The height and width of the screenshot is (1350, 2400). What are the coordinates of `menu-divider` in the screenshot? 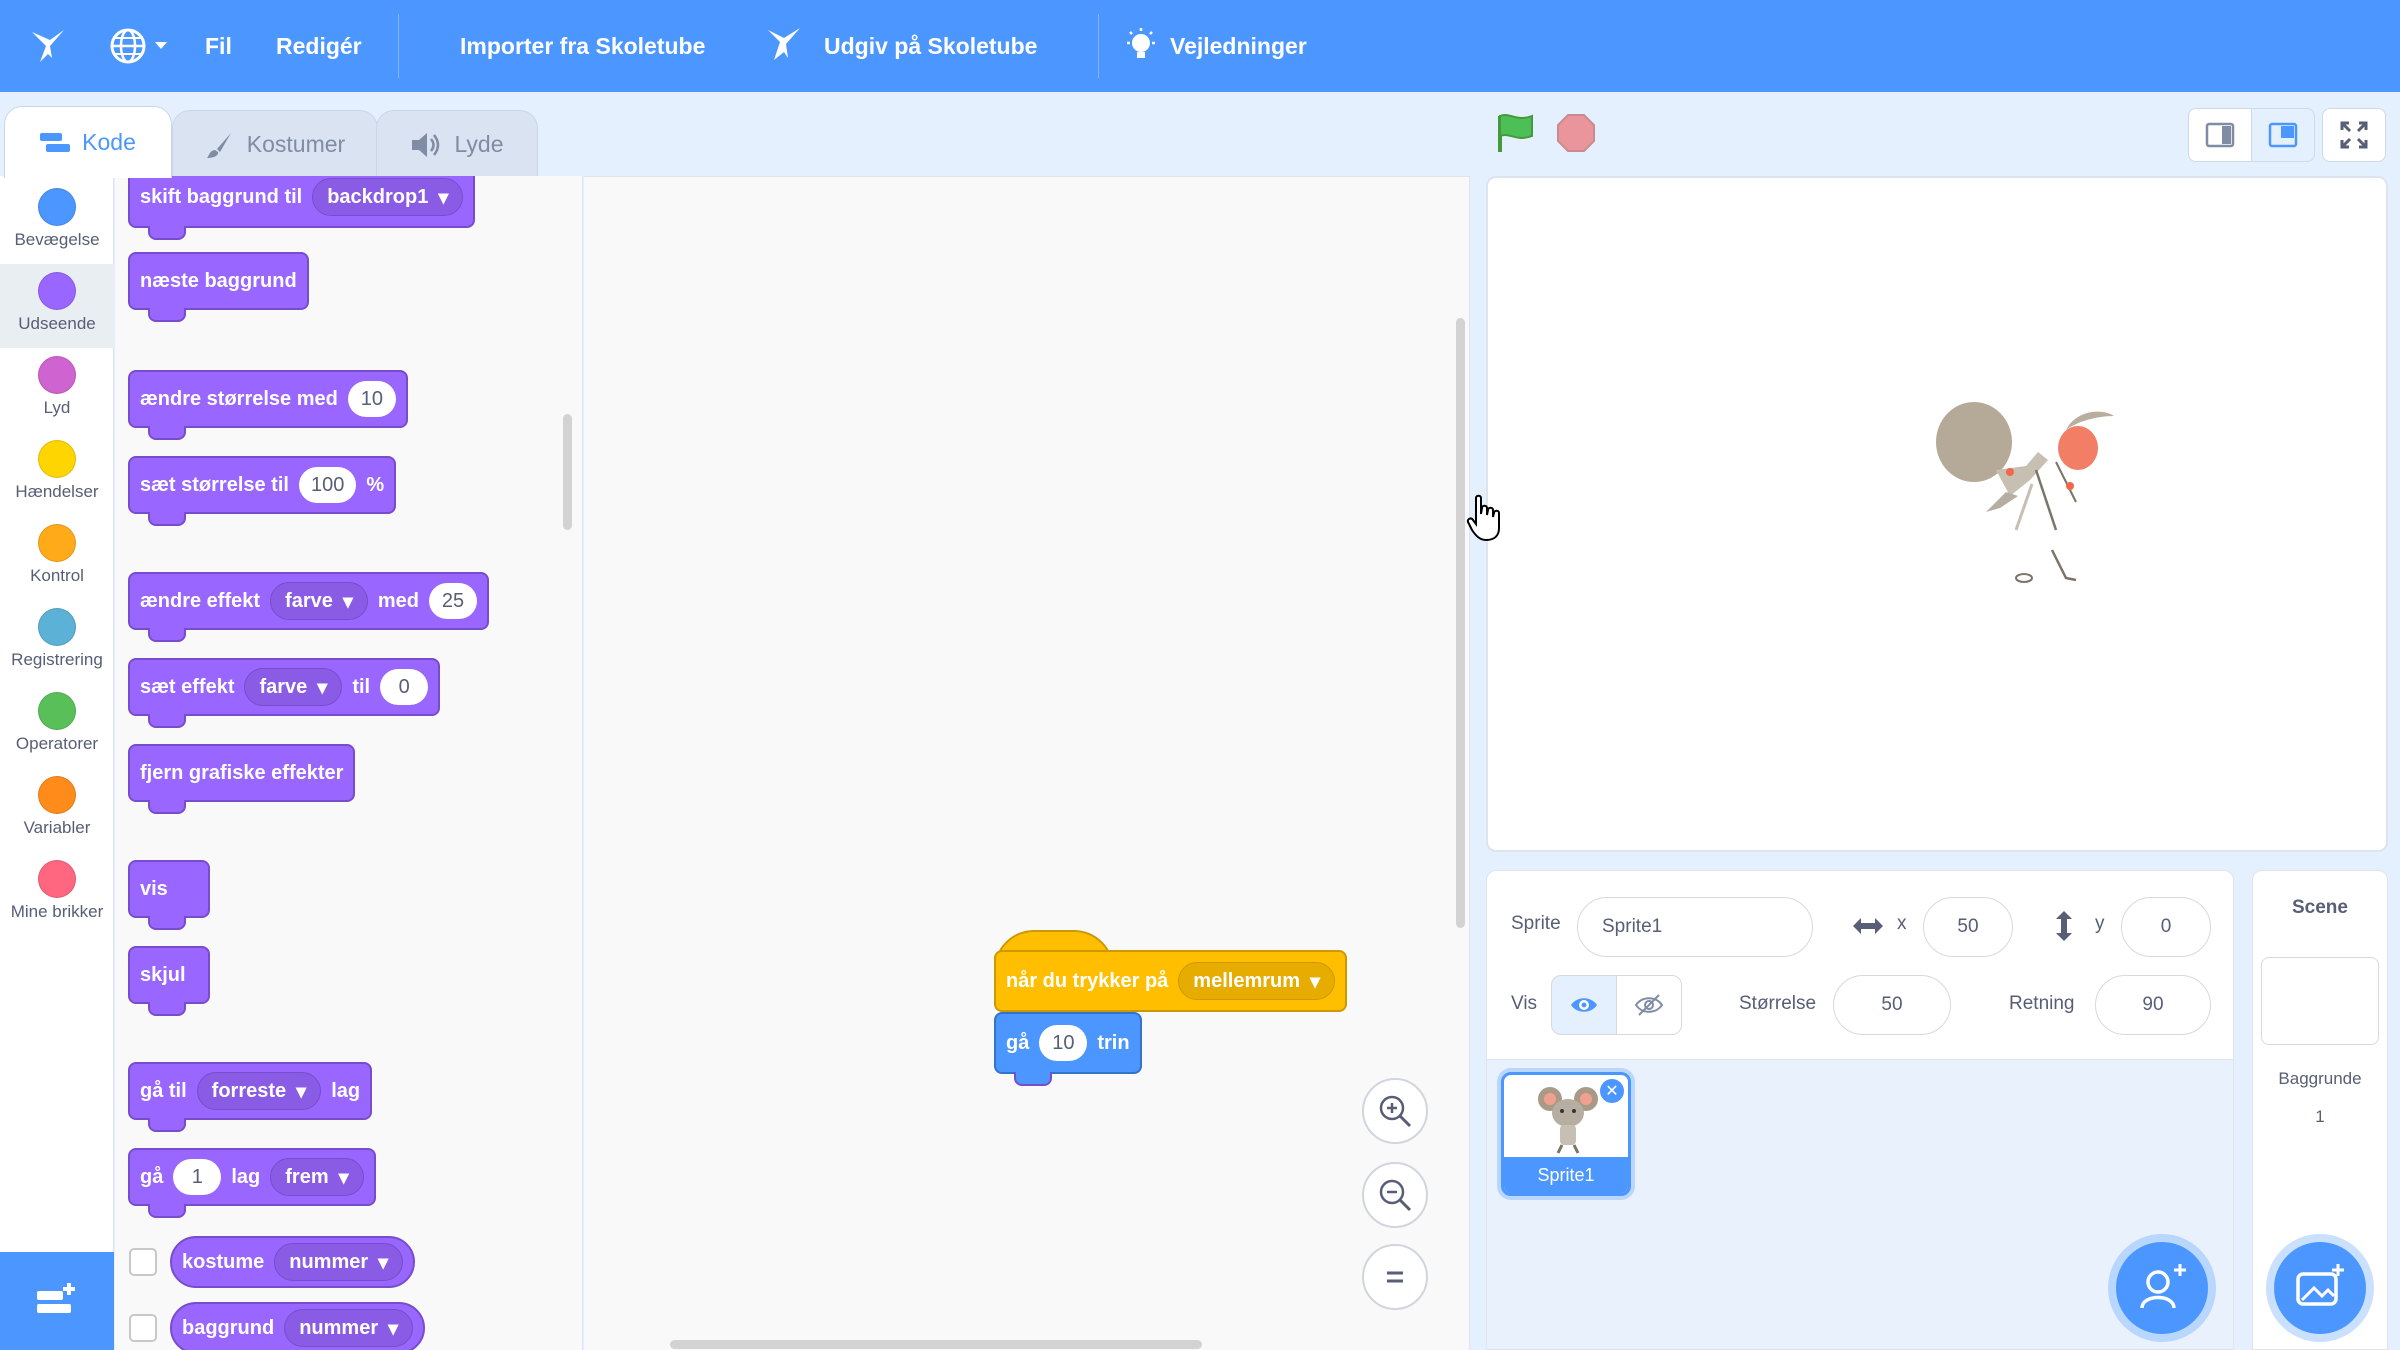 It's located at (398, 46).